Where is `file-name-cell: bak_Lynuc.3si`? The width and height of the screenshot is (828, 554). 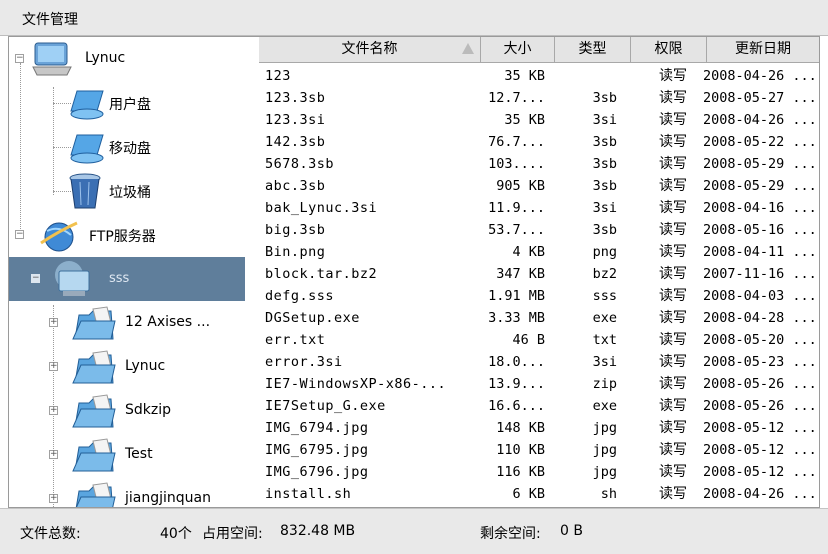 file-name-cell: bak_Lynuc.3si is located at coordinates (321, 208).